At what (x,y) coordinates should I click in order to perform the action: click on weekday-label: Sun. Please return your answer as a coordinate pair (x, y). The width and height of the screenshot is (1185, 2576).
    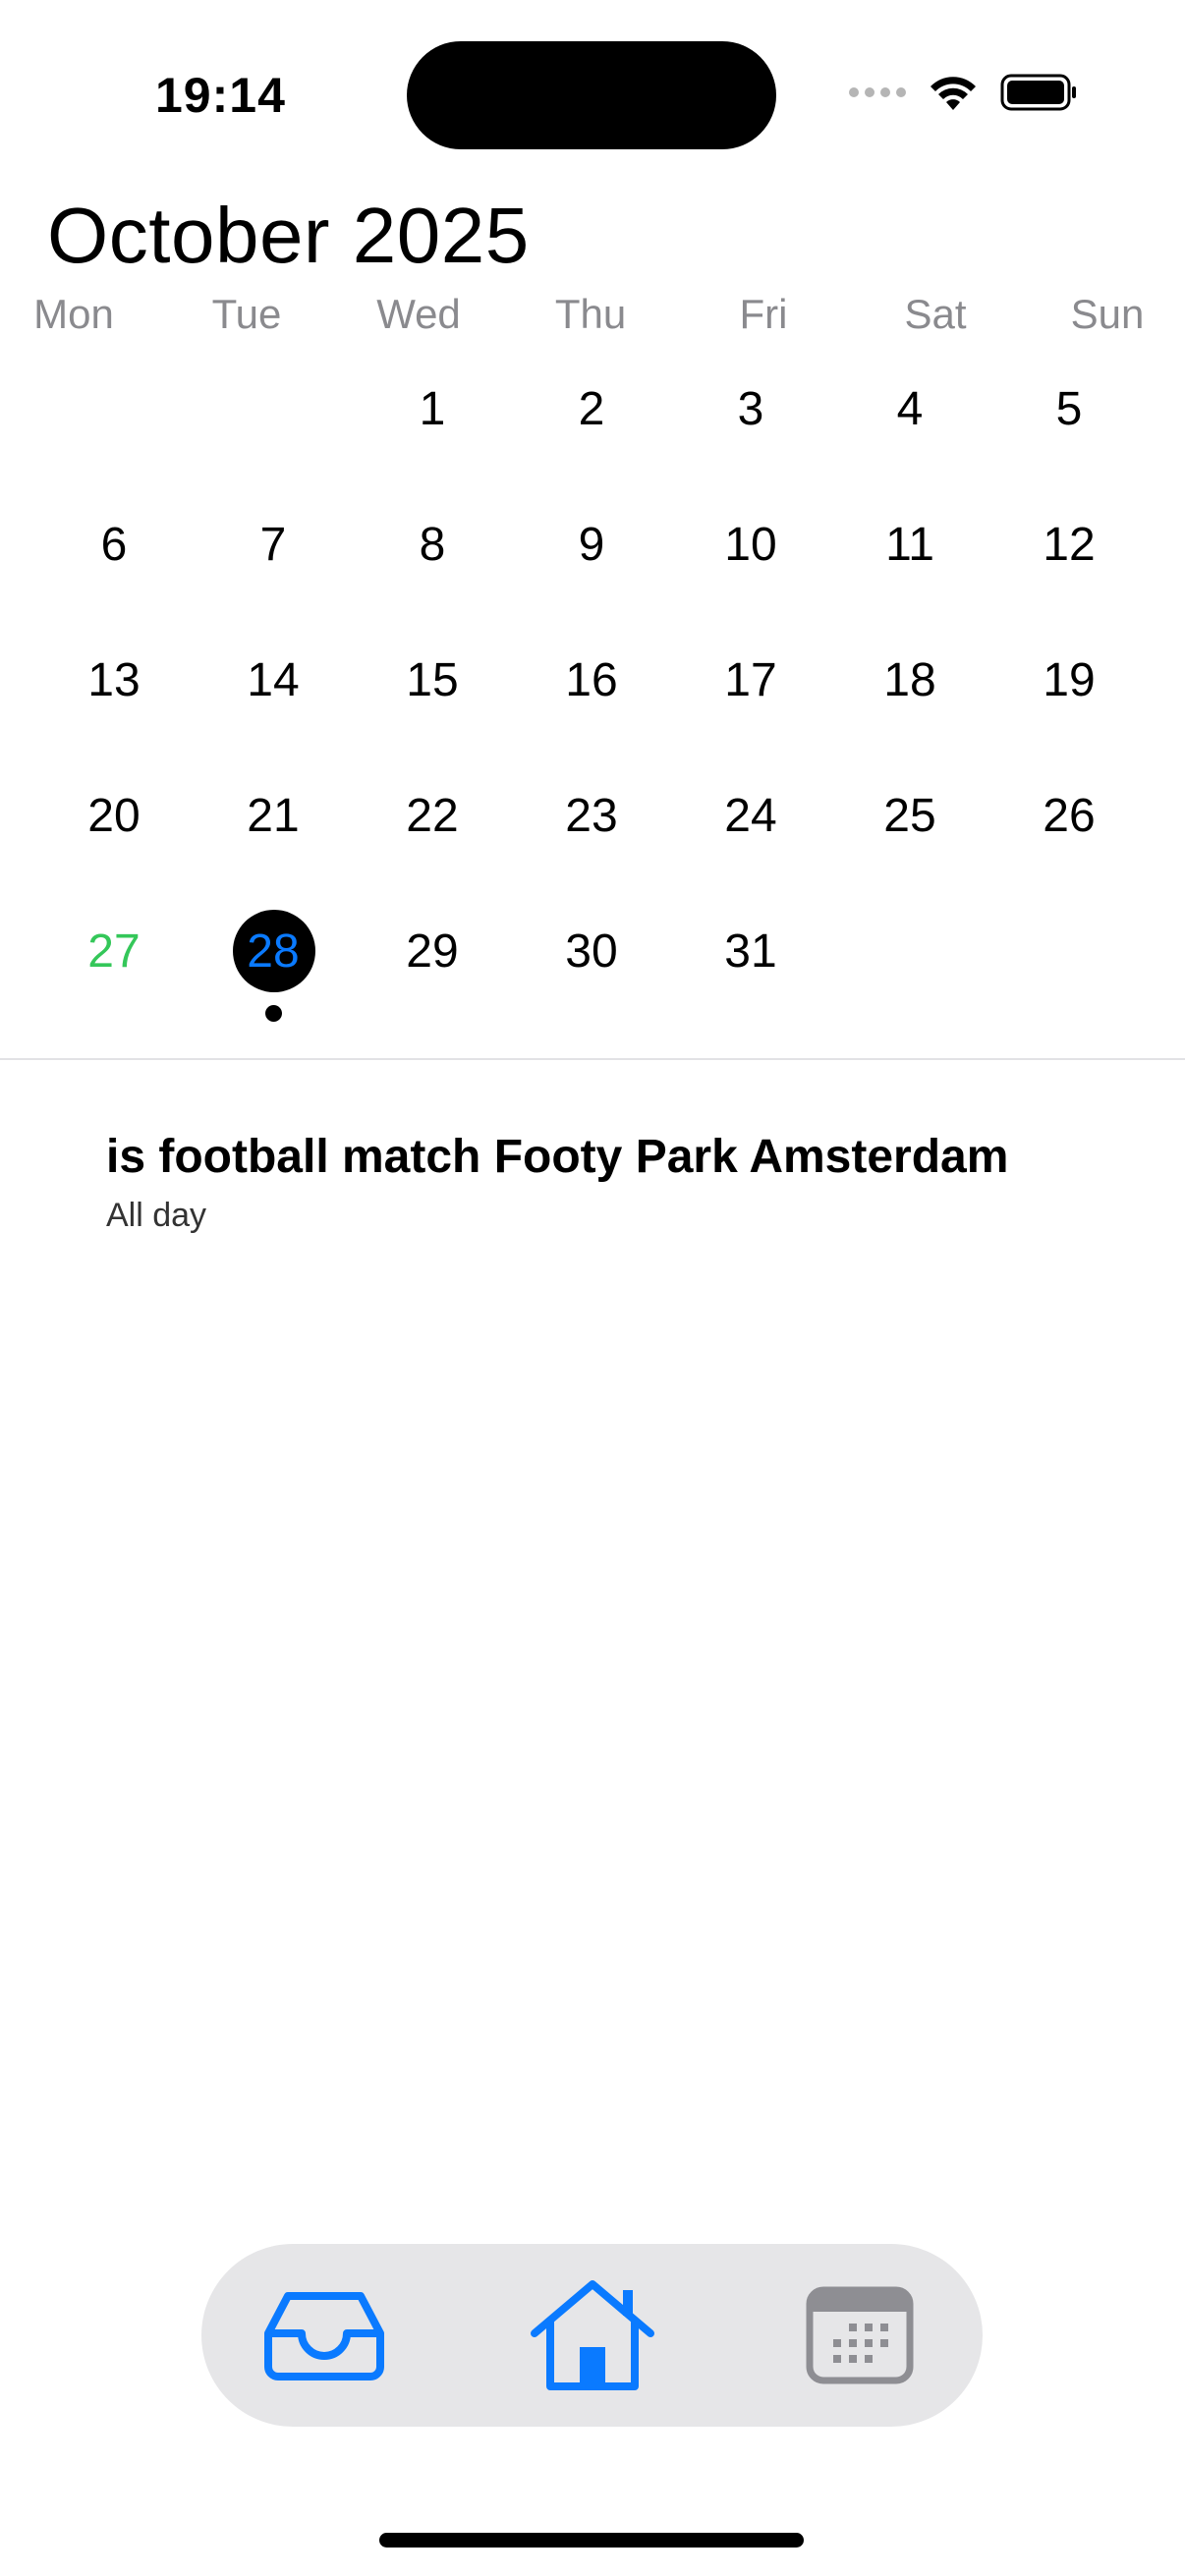
    Looking at the image, I should click on (1107, 314).